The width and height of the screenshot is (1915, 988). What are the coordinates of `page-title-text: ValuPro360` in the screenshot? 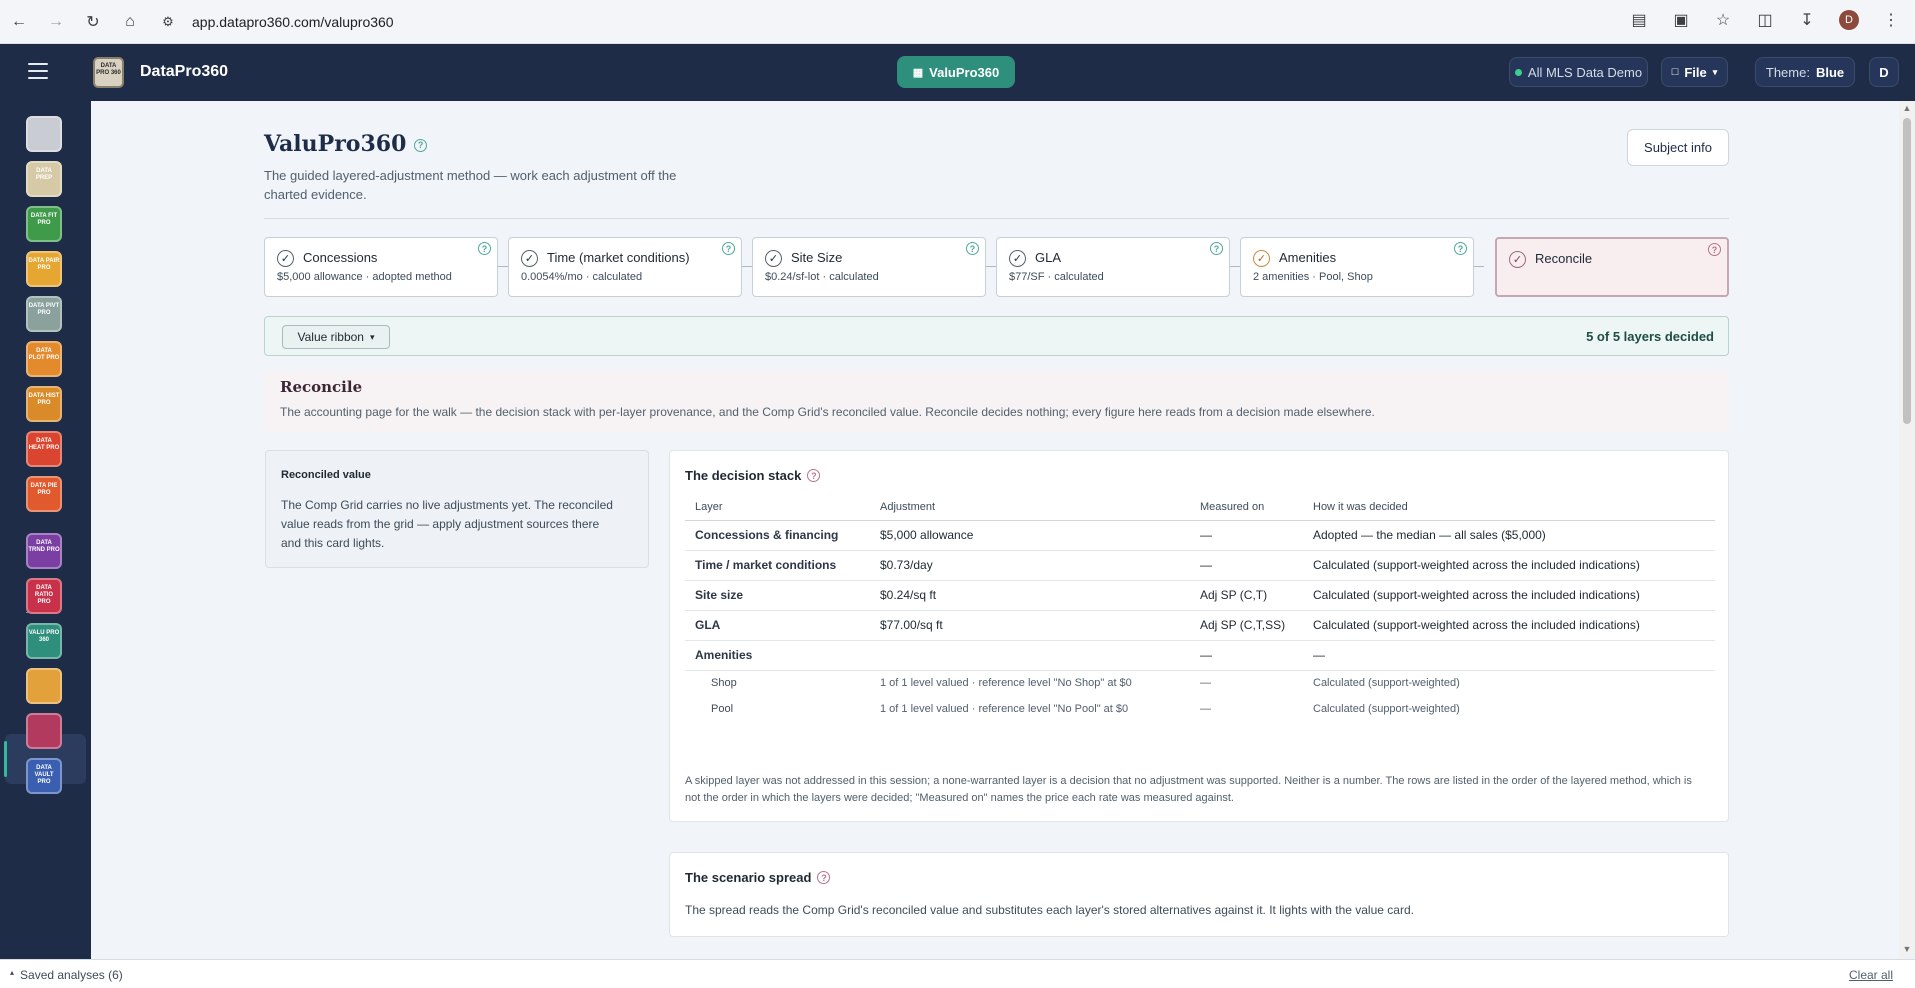 It's located at (335, 144).